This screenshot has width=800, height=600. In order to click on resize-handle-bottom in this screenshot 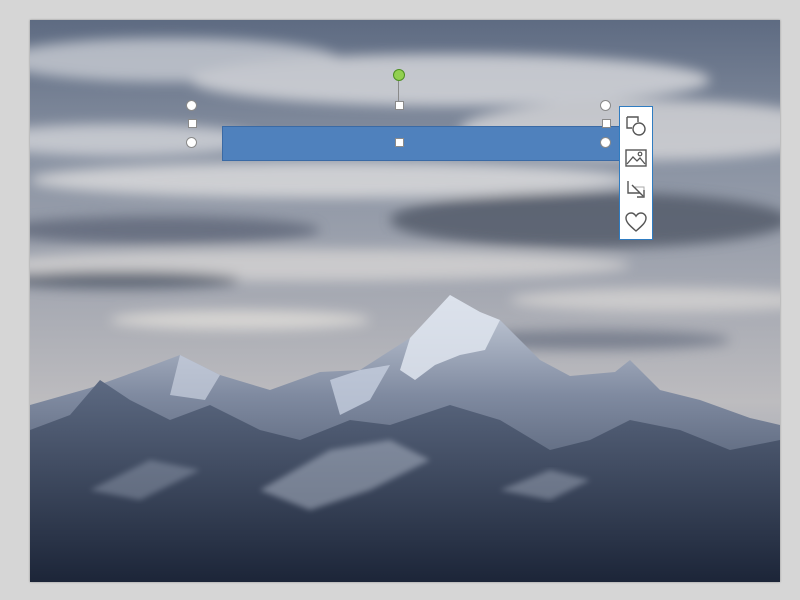, I will do `click(399, 142)`.